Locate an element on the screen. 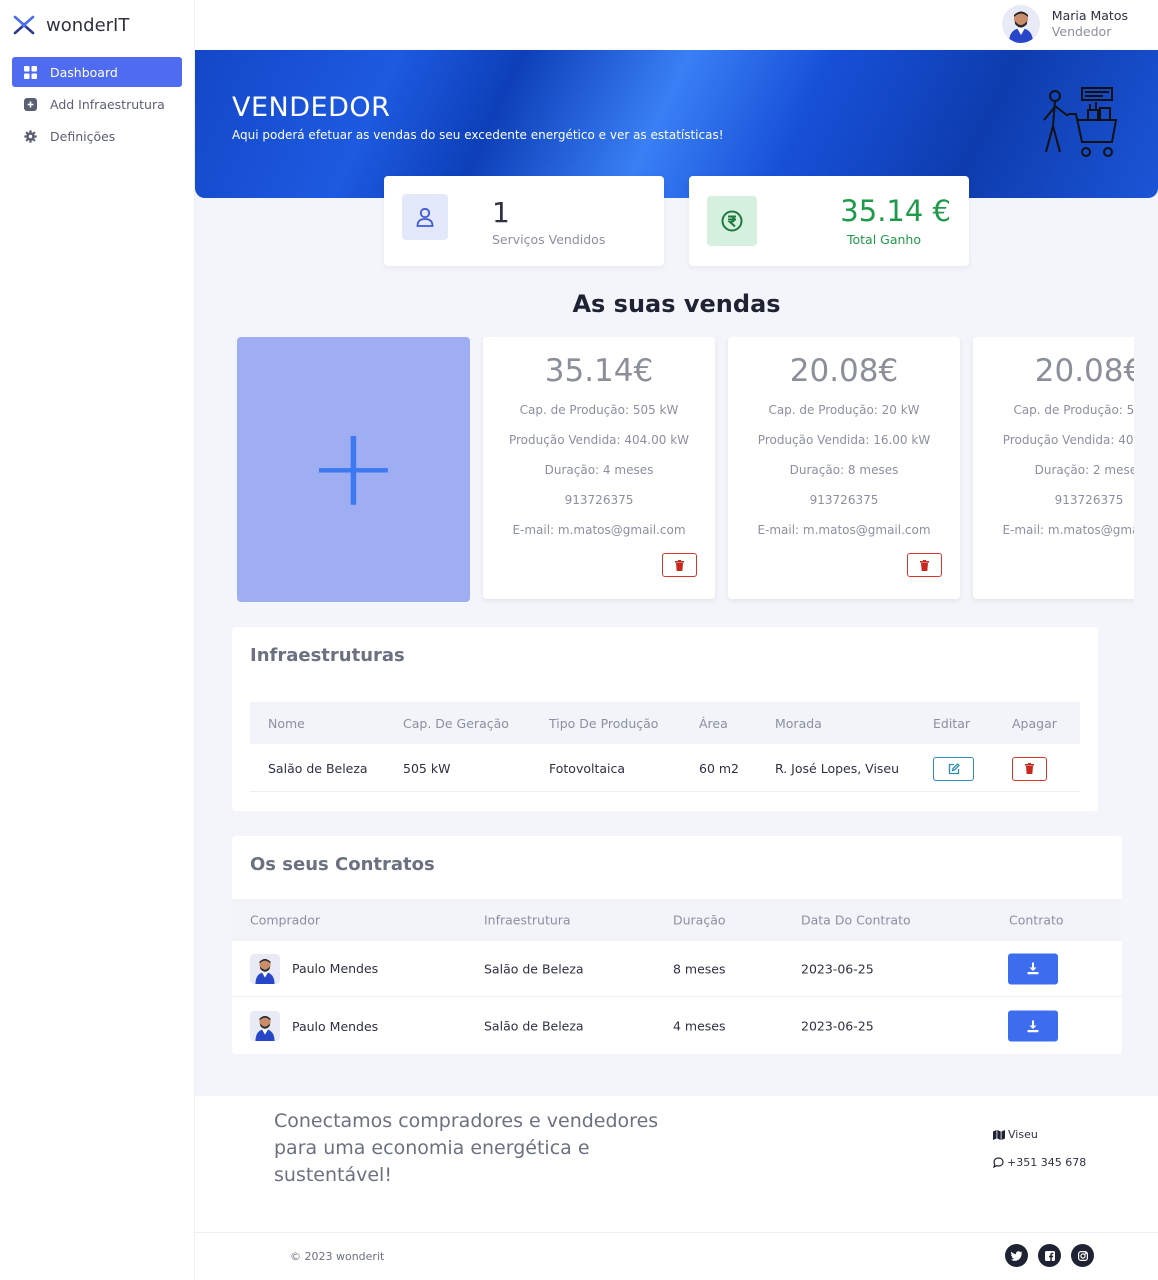  stat-card-total-earned: 35.14 € Total Ganho is located at coordinates (829, 221).